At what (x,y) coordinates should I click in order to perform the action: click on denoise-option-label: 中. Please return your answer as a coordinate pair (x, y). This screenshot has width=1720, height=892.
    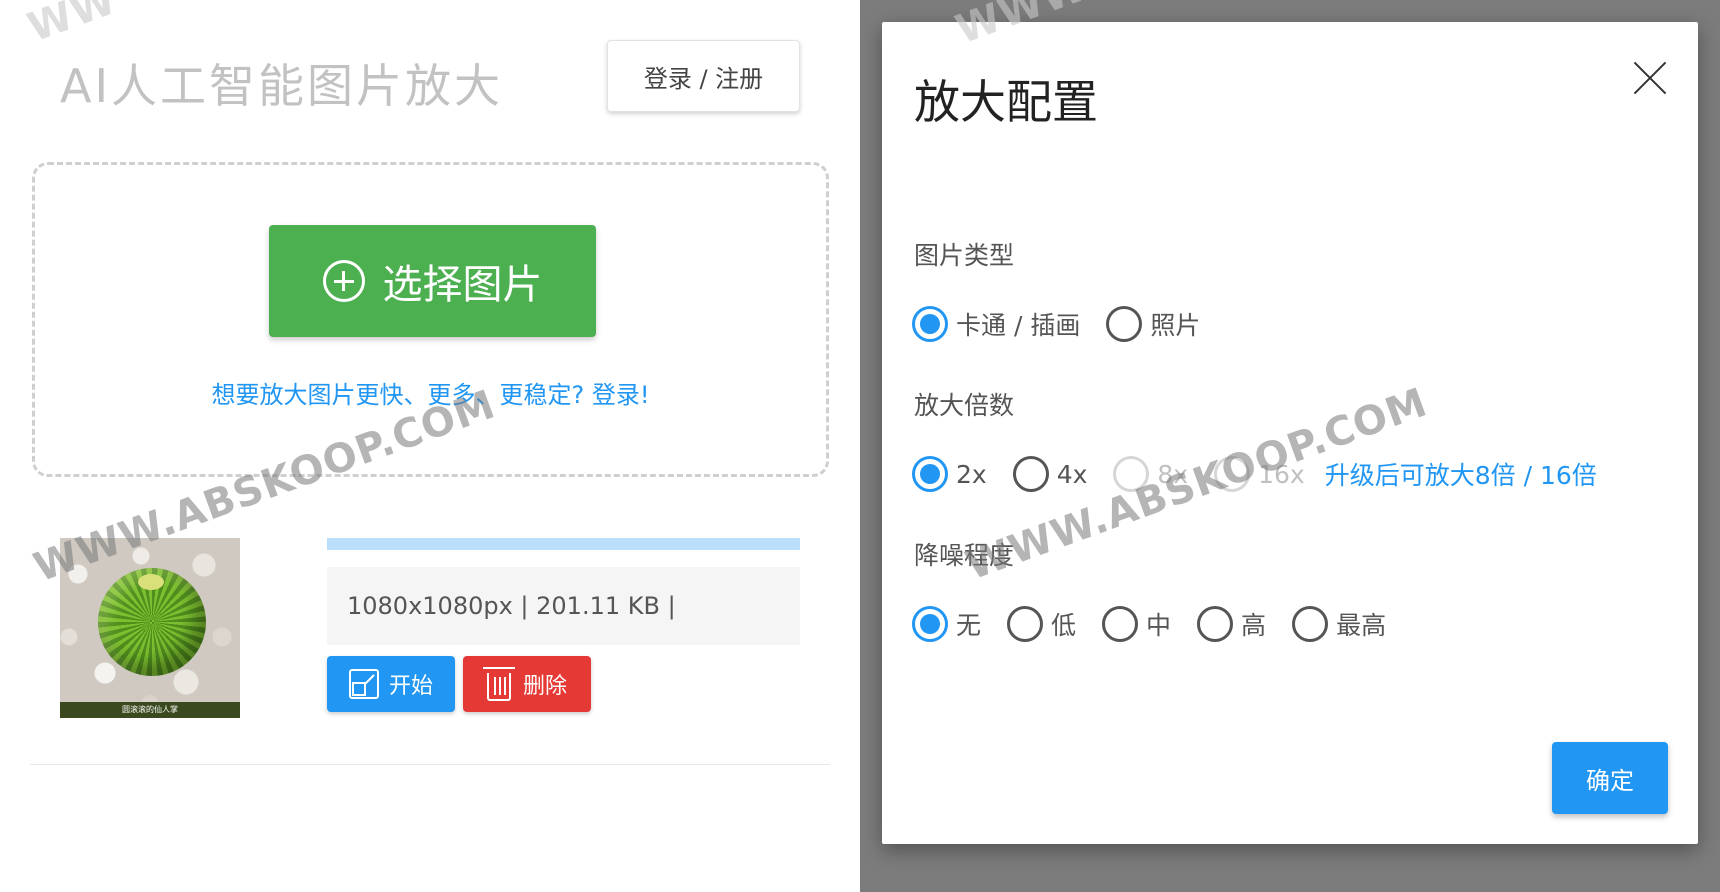
    Looking at the image, I should click on (1159, 625).